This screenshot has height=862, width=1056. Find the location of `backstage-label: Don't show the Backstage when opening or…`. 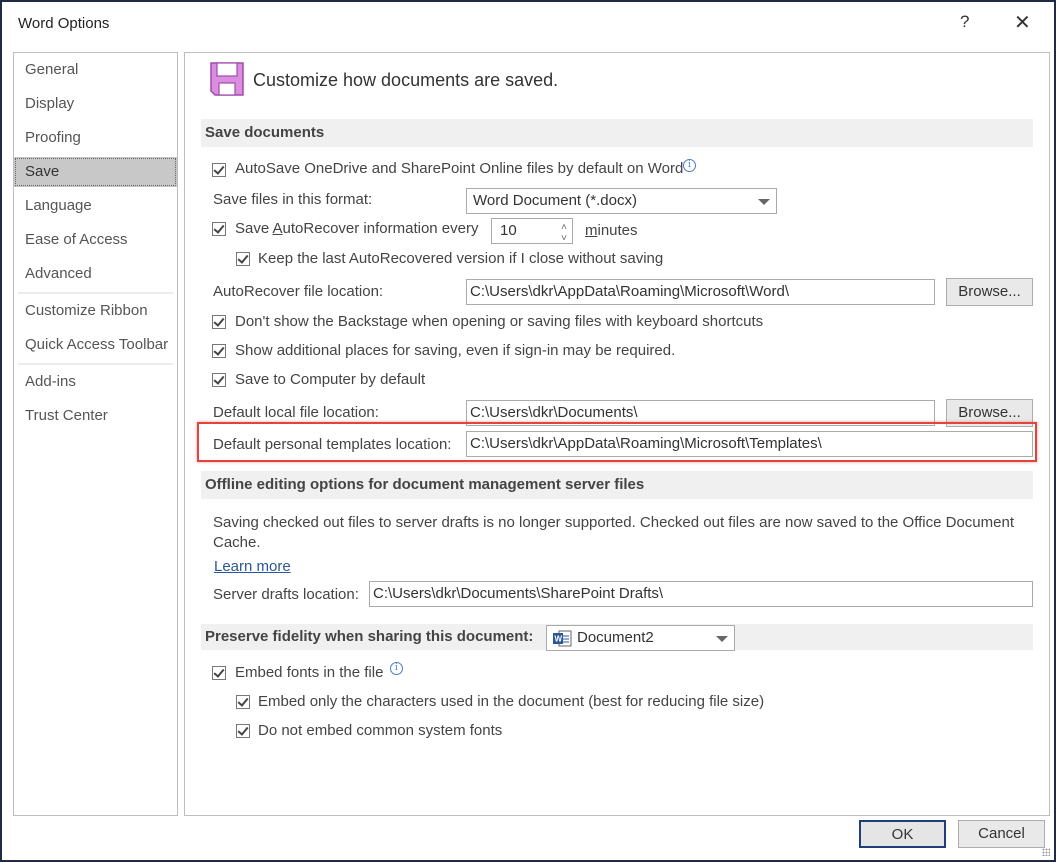

backstage-label: Don't show the Backstage when opening or… is located at coordinates (499, 321).